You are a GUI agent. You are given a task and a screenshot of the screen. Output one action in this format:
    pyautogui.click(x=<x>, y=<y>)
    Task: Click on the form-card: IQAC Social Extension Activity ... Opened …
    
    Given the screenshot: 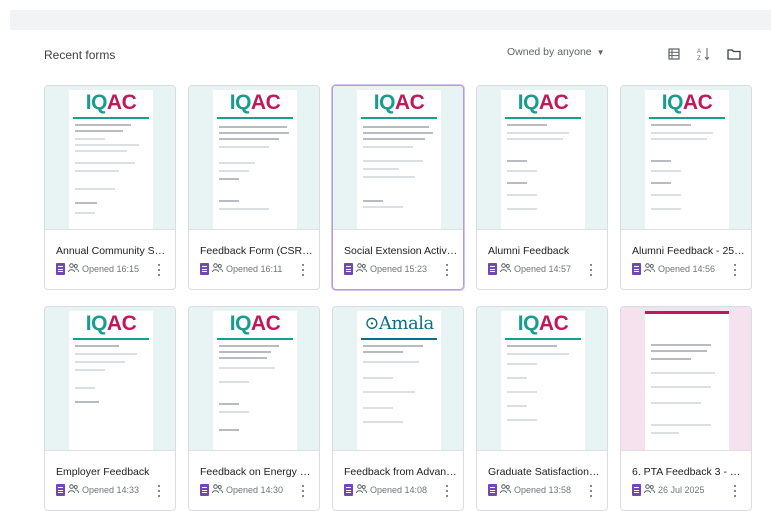 What is the action you would take?
    pyautogui.click(x=398, y=187)
    